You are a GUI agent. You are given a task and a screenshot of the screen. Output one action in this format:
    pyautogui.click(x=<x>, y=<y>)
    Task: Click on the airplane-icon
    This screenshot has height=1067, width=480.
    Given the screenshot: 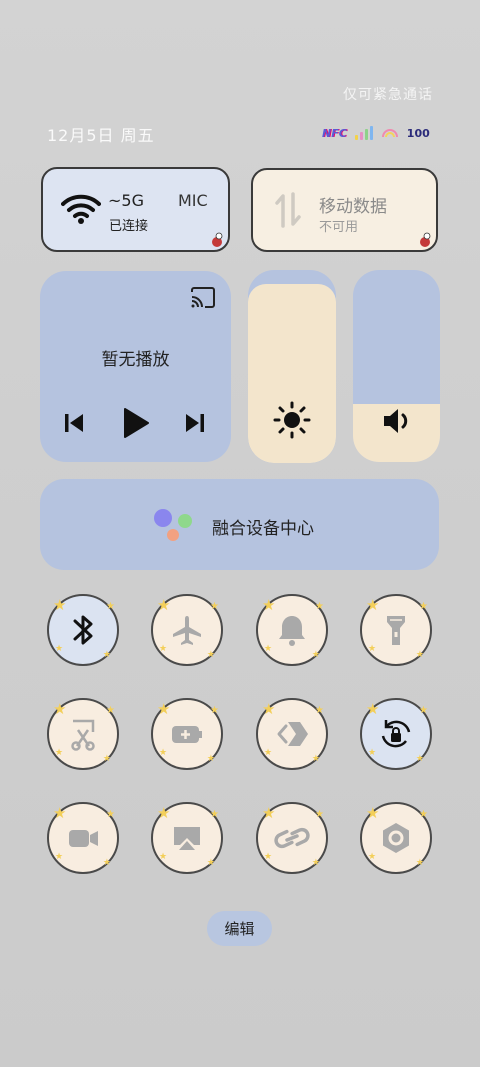 What is the action you would take?
    pyautogui.click(x=187, y=630)
    